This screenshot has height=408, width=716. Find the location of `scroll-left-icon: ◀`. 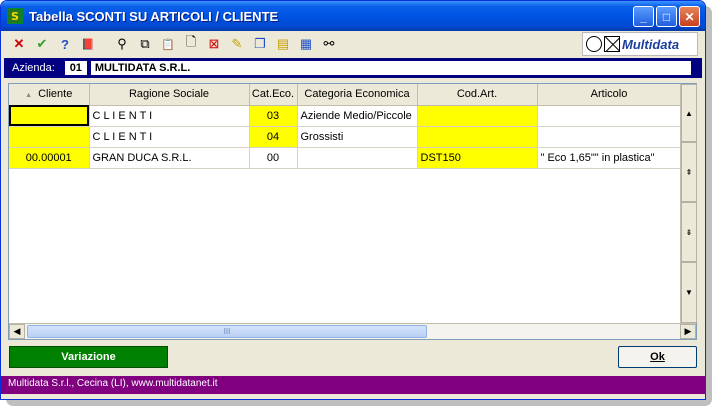

scroll-left-icon: ◀ is located at coordinates (17, 331).